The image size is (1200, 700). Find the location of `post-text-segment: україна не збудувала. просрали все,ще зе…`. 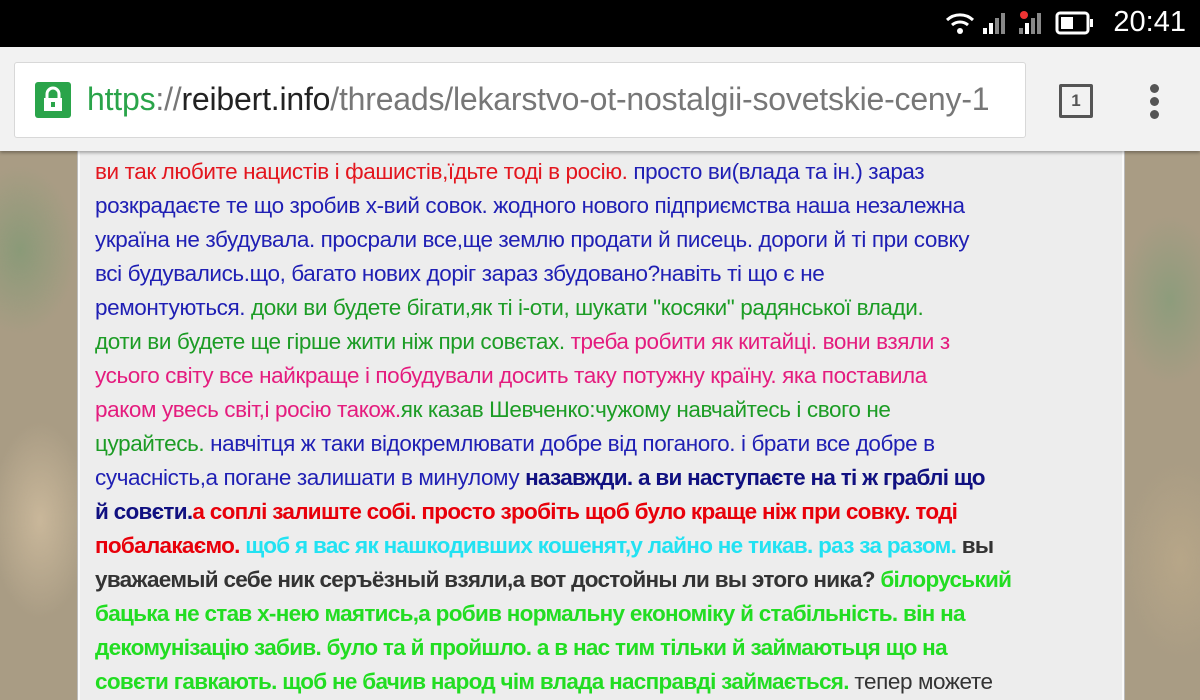

post-text-segment: україна не збудувала. просрали все,ще зе… is located at coordinates (532, 239).